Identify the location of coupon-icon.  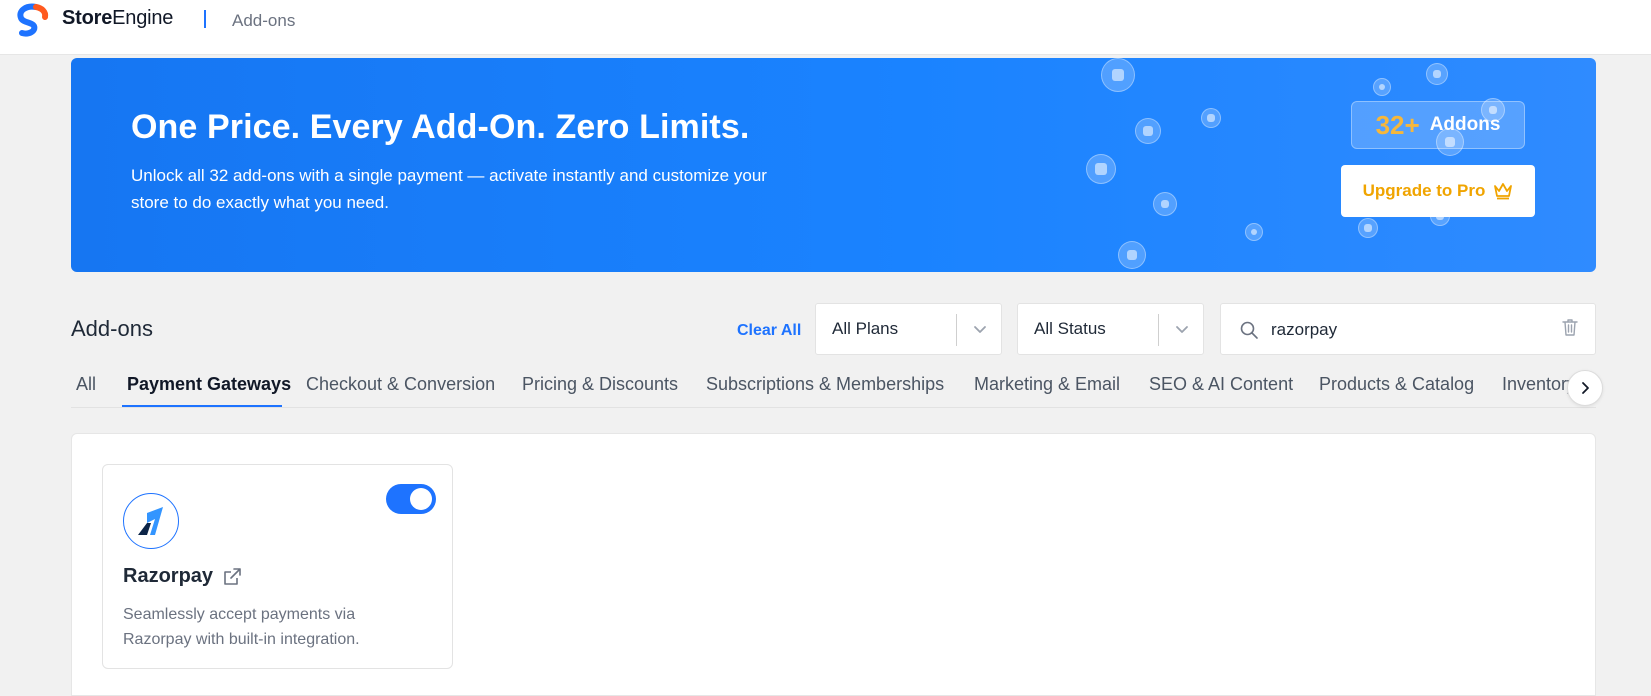
(1254, 232).